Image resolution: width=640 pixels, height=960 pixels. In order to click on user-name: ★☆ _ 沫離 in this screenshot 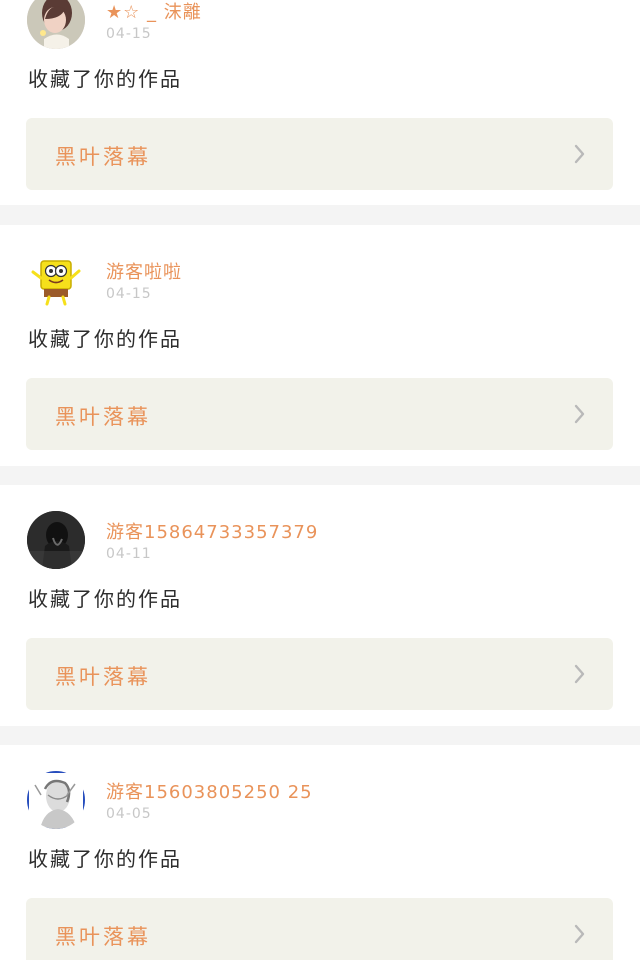, I will do `click(154, 12)`.